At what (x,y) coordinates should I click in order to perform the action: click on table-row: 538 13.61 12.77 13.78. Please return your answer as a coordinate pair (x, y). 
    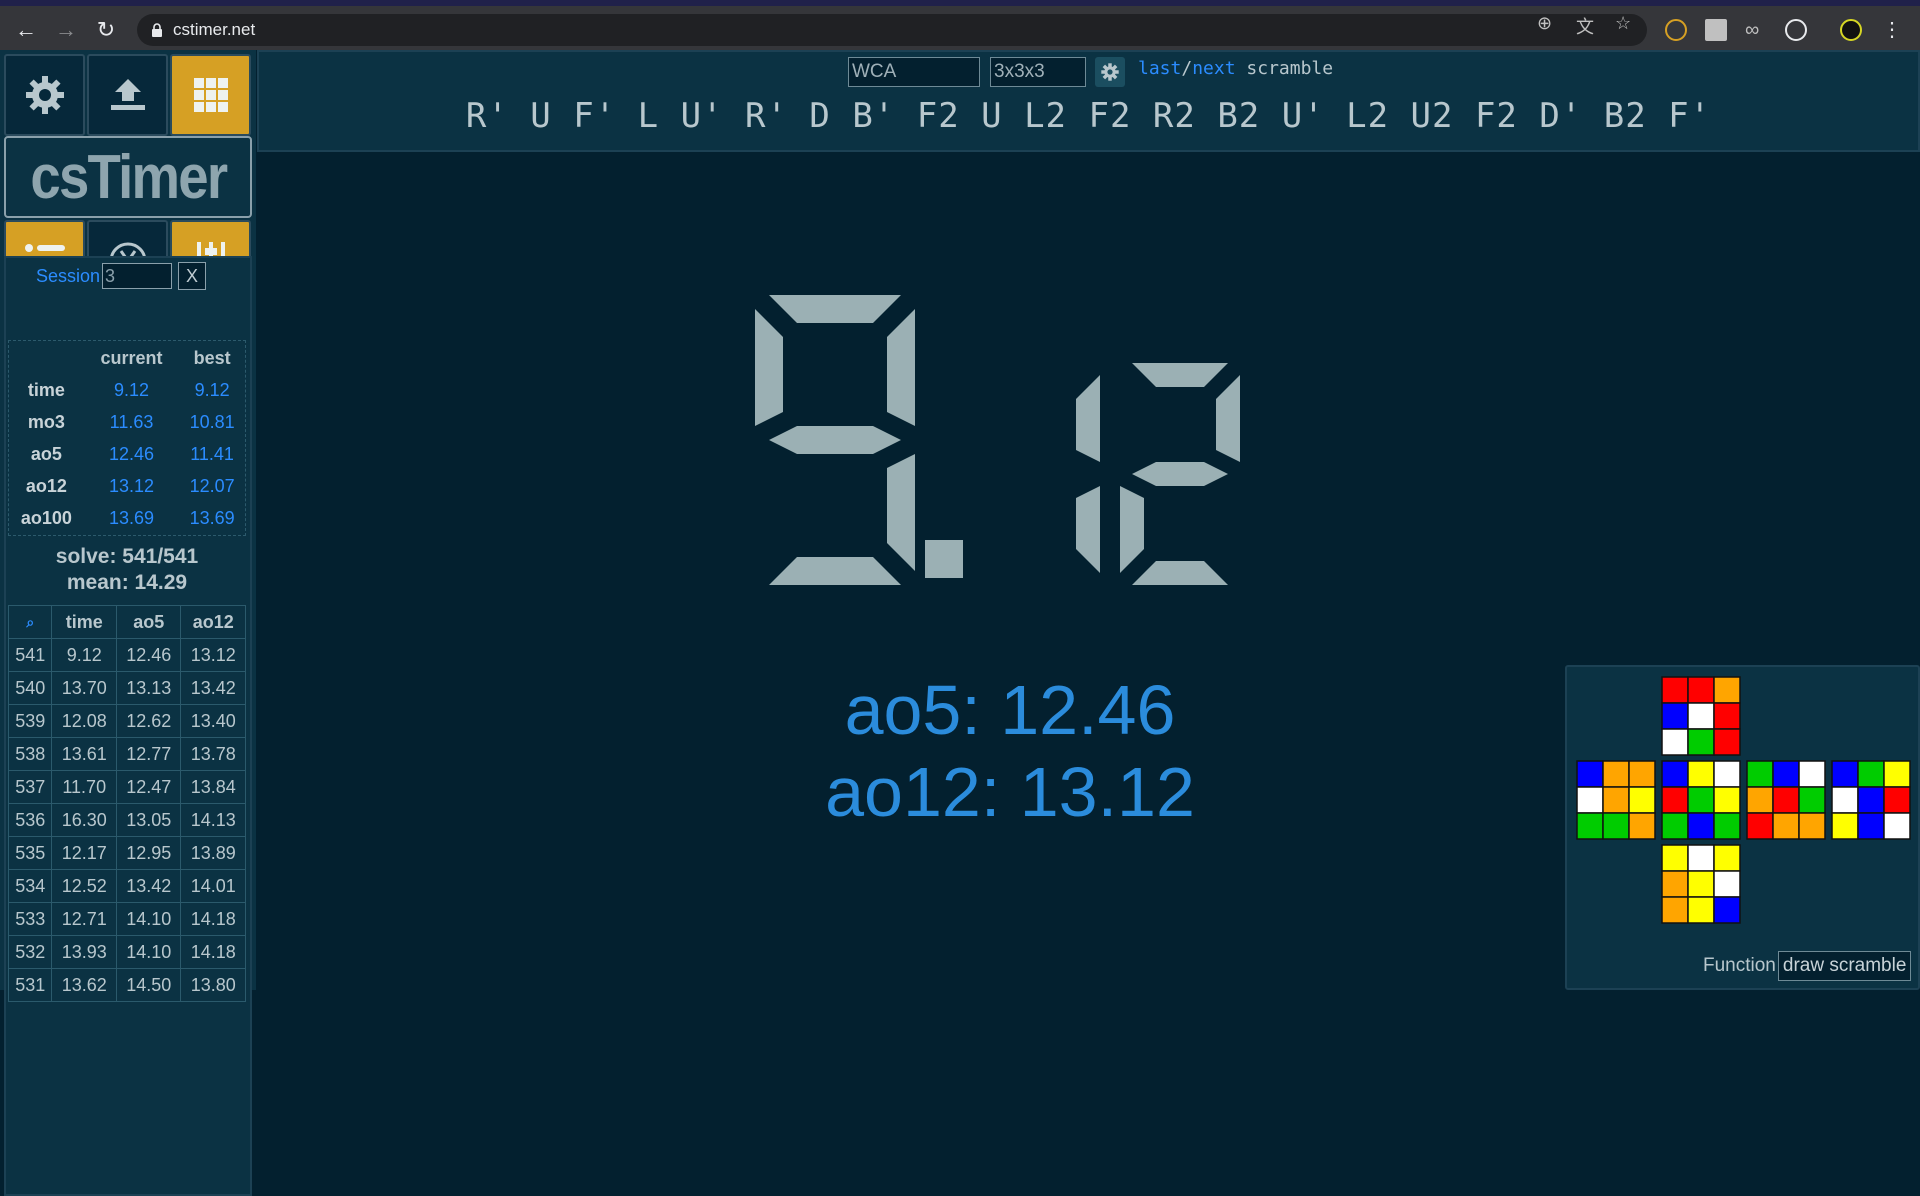
    Looking at the image, I should click on (126, 754).